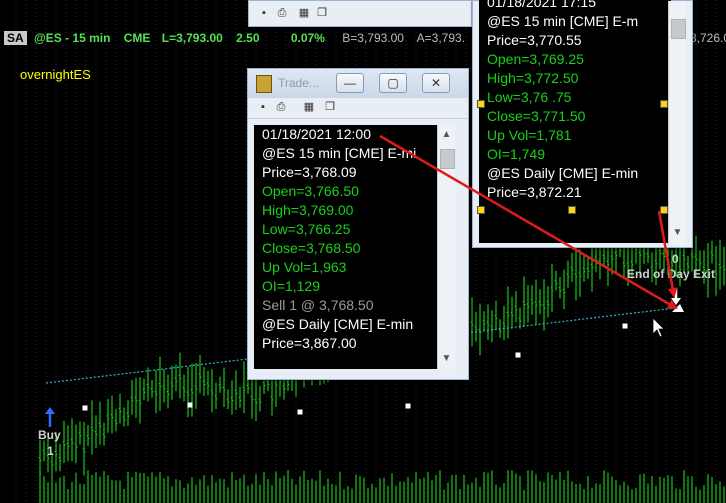 This screenshot has height=503, width=726. What do you see at coordinates (529, 97) in the screenshot?
I see `dw2-line: Low=3,76 .75` at bounding box center [529, 97].